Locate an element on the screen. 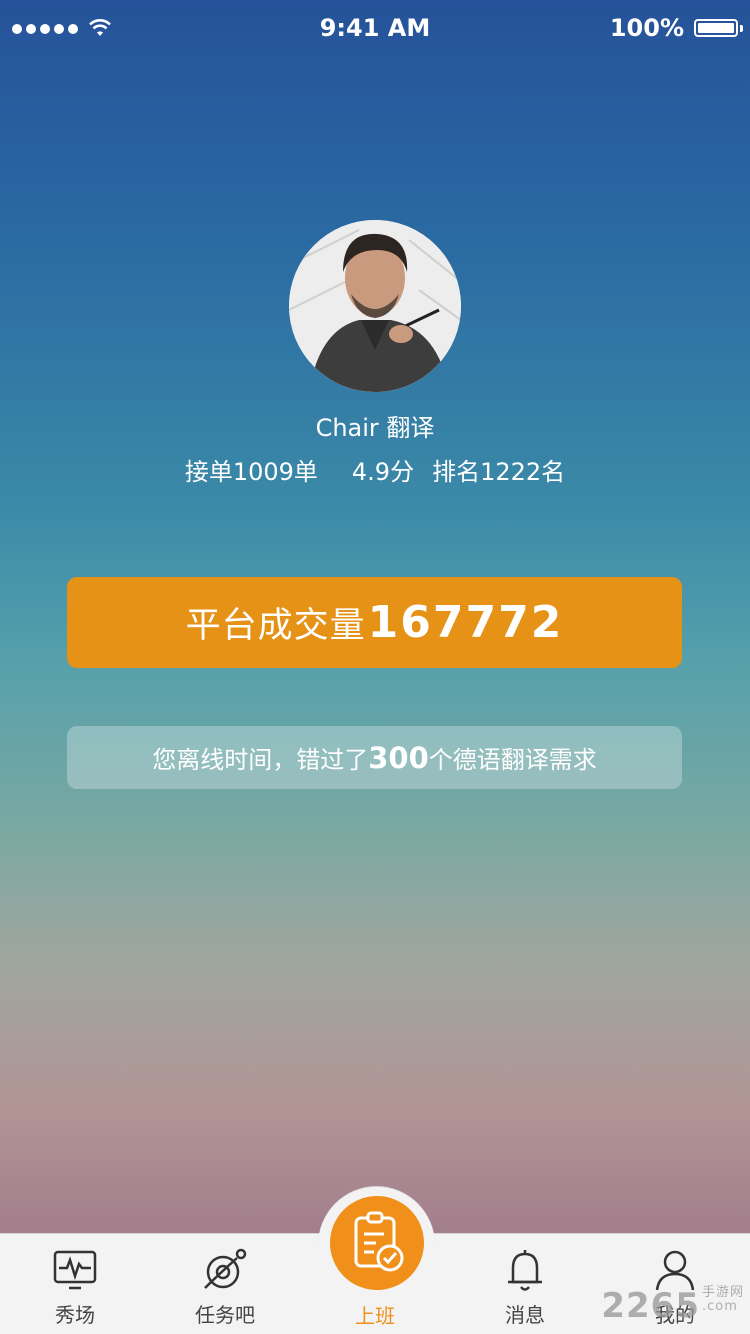  missed-count: 300 is located at coordinates (398, 757).